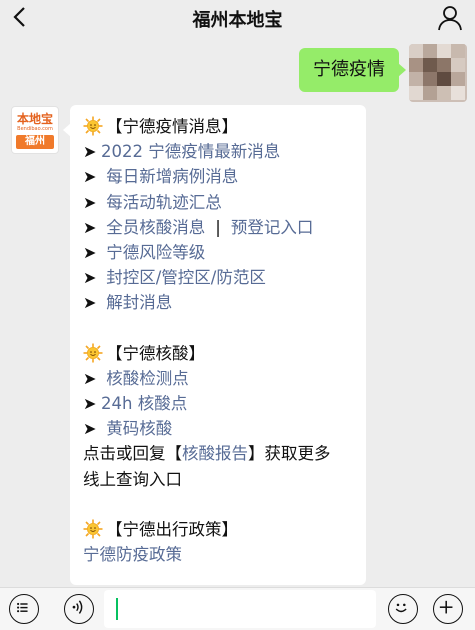 This screenshot has height=630, width=475. Describe the element at coordinates (272, 227) in the screenshot. I see `link-text: 预登记入口` at that location.